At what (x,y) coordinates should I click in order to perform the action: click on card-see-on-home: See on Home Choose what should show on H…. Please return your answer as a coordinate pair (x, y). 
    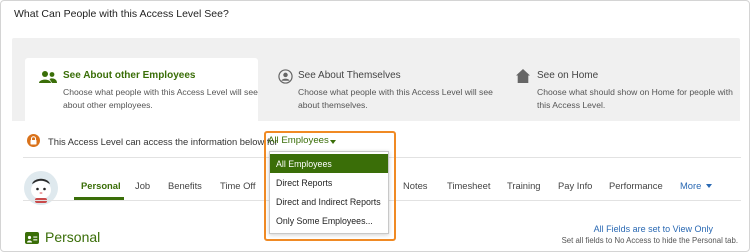
    Looking at the image, I should click on (618, 89).